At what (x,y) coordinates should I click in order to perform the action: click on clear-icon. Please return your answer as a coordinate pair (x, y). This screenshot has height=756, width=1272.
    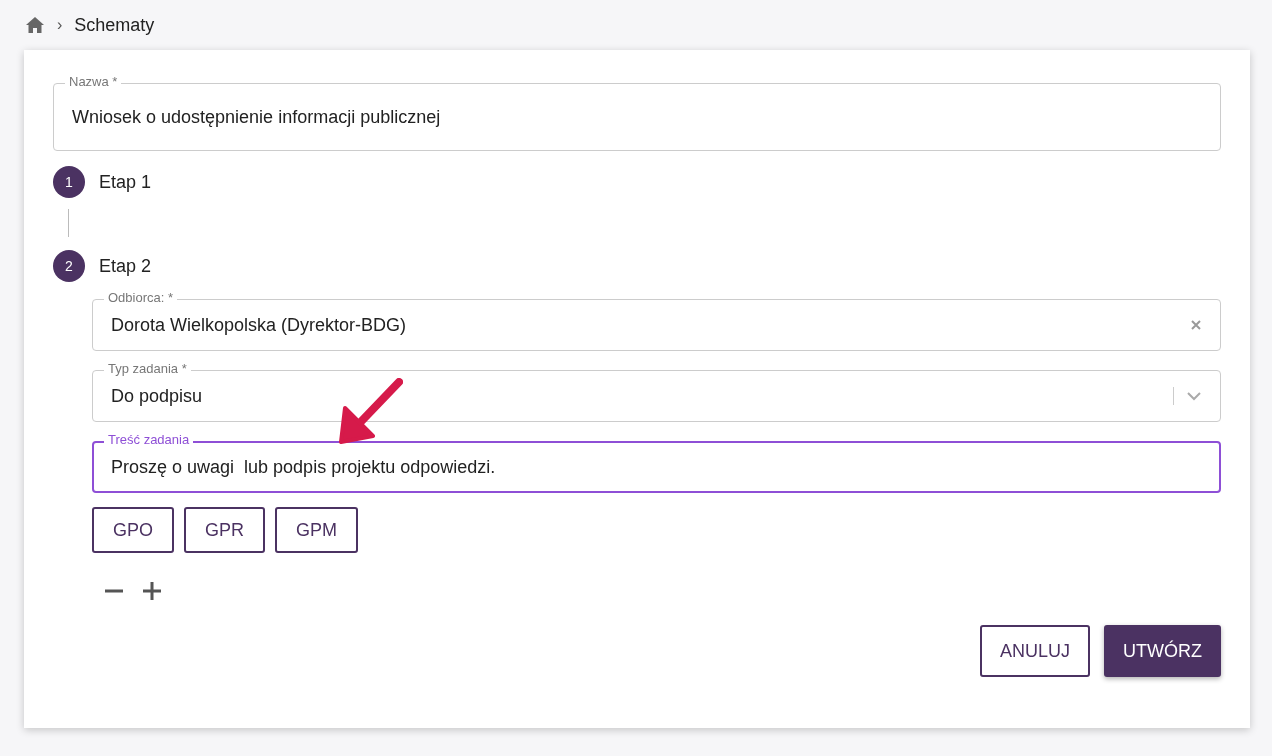
    Looking at the image, I should click on (1196, 325).